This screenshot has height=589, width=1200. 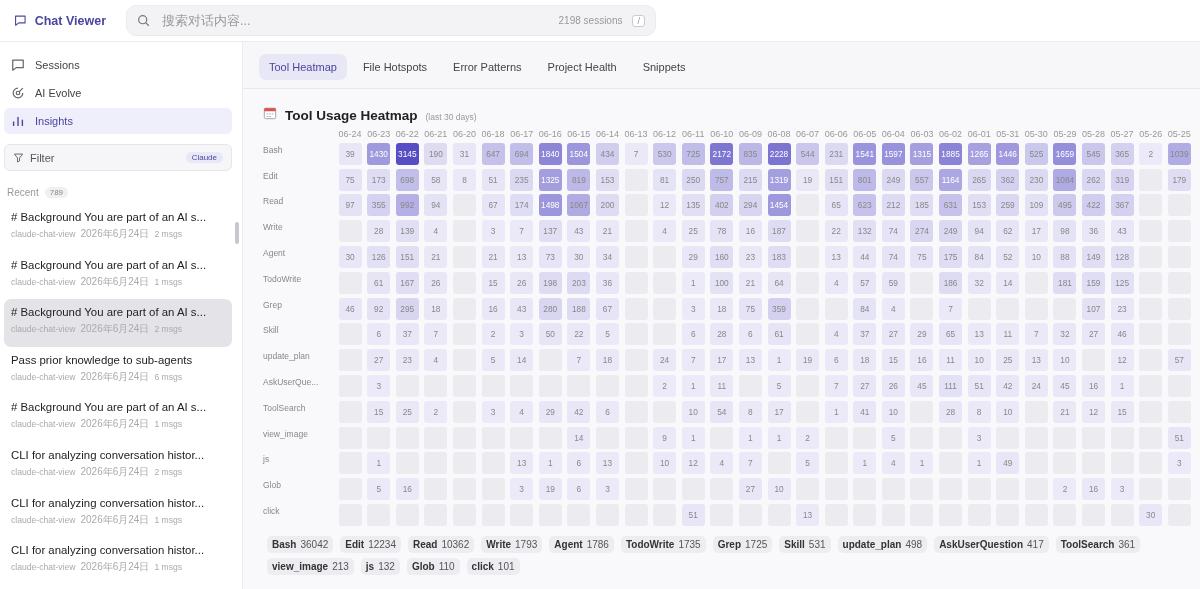 I want to click on heatmap-cell: 4, so click(x=722, y=463).